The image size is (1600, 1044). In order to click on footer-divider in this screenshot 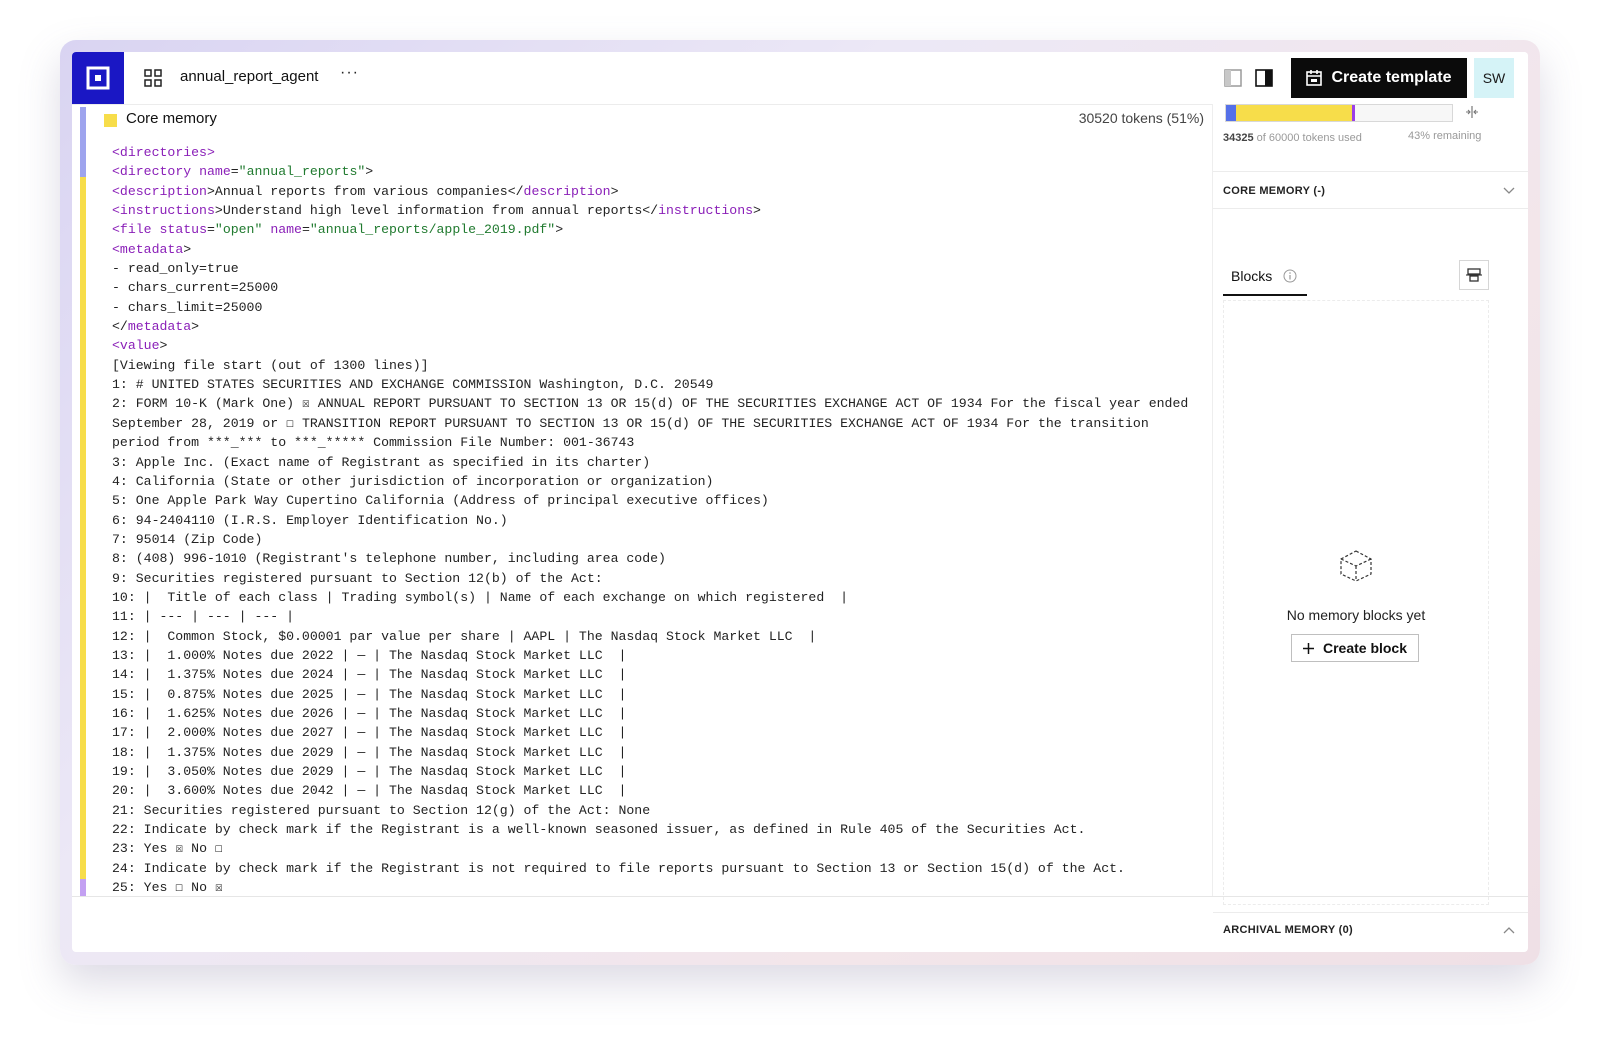, I will do `click(800, 896)`.